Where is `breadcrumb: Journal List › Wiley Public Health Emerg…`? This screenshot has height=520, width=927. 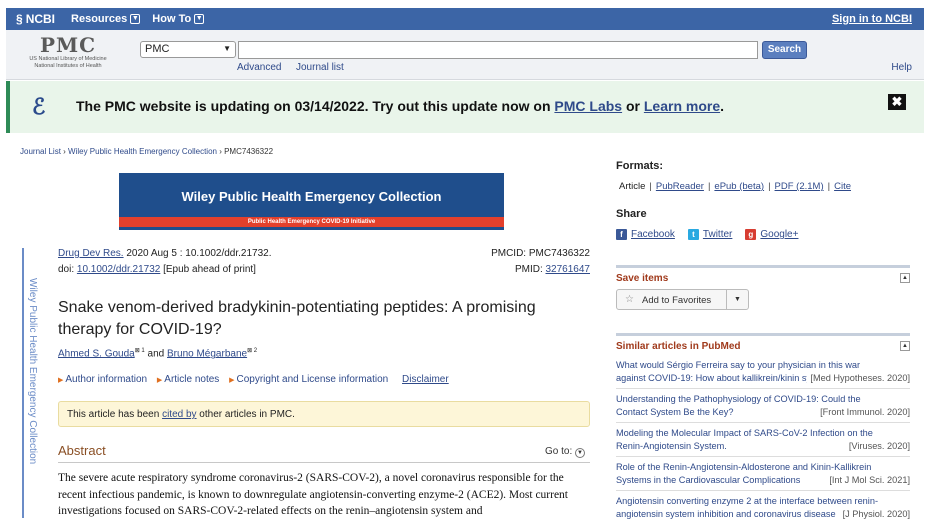
breadcrumb: Journal List › Wiley Public Health Emerg… is located at coordinates (147, 151).